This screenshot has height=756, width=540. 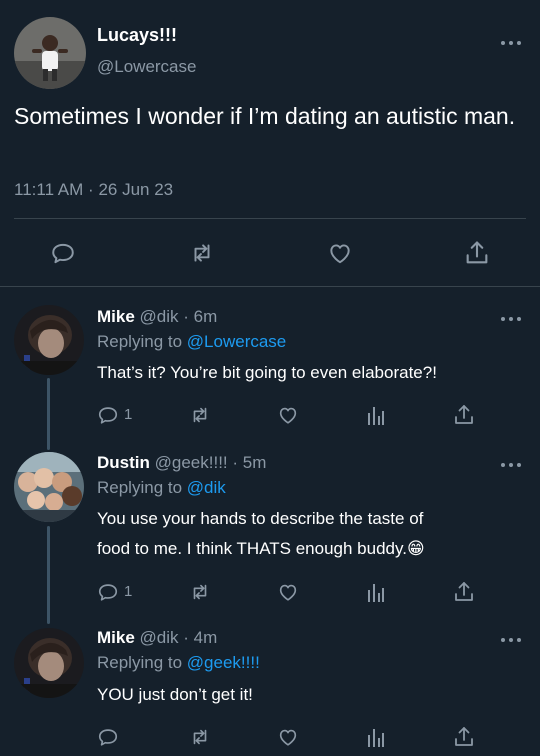 What do you see at coordinates (206, 487) in the screenshot?
I see `replying-to-link: @dik` at bounding box center [206, 487].